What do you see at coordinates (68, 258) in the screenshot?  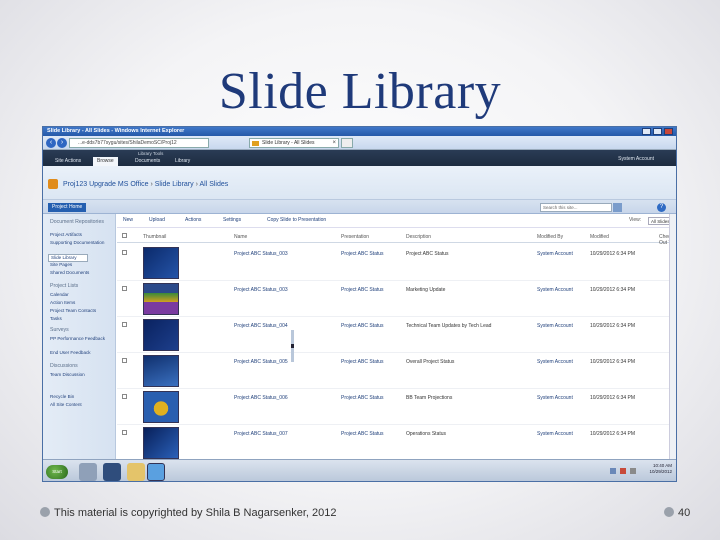 I see `quicklaunch-item: Slide Library` at bounding box center [68, 258].